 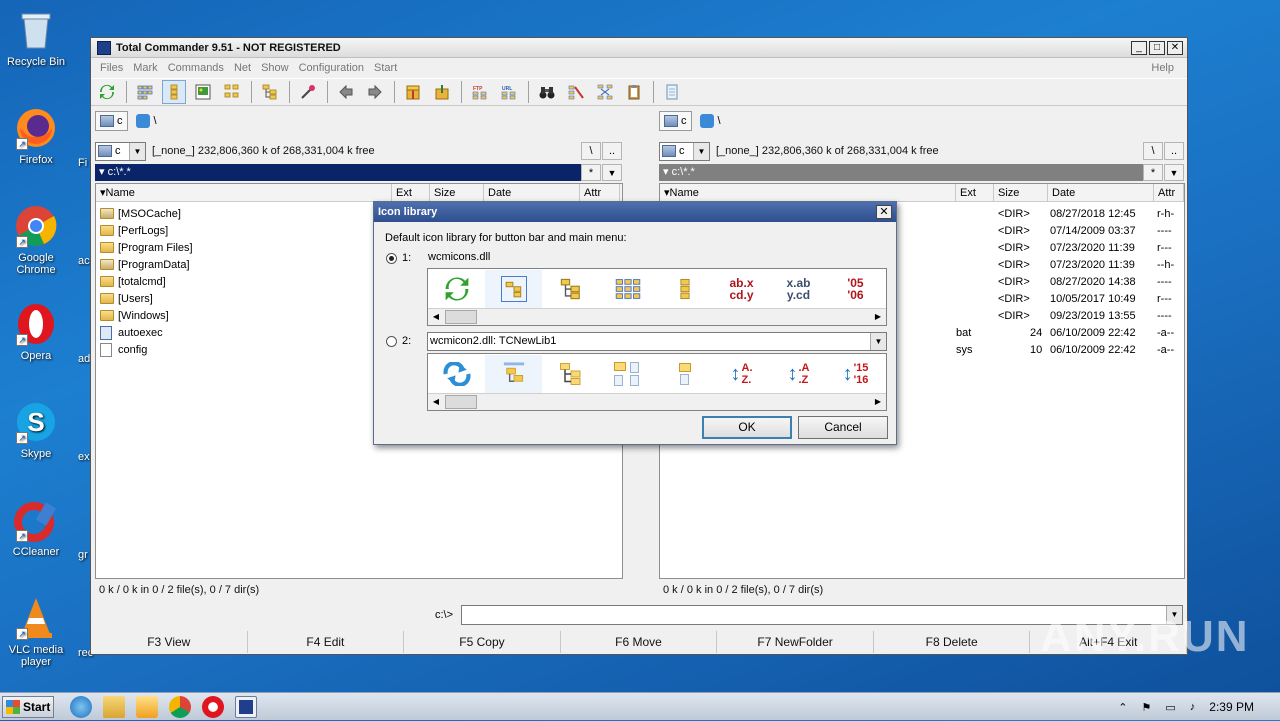 I want to click on cancel-button: Cancel, so click(x=843, y=427).